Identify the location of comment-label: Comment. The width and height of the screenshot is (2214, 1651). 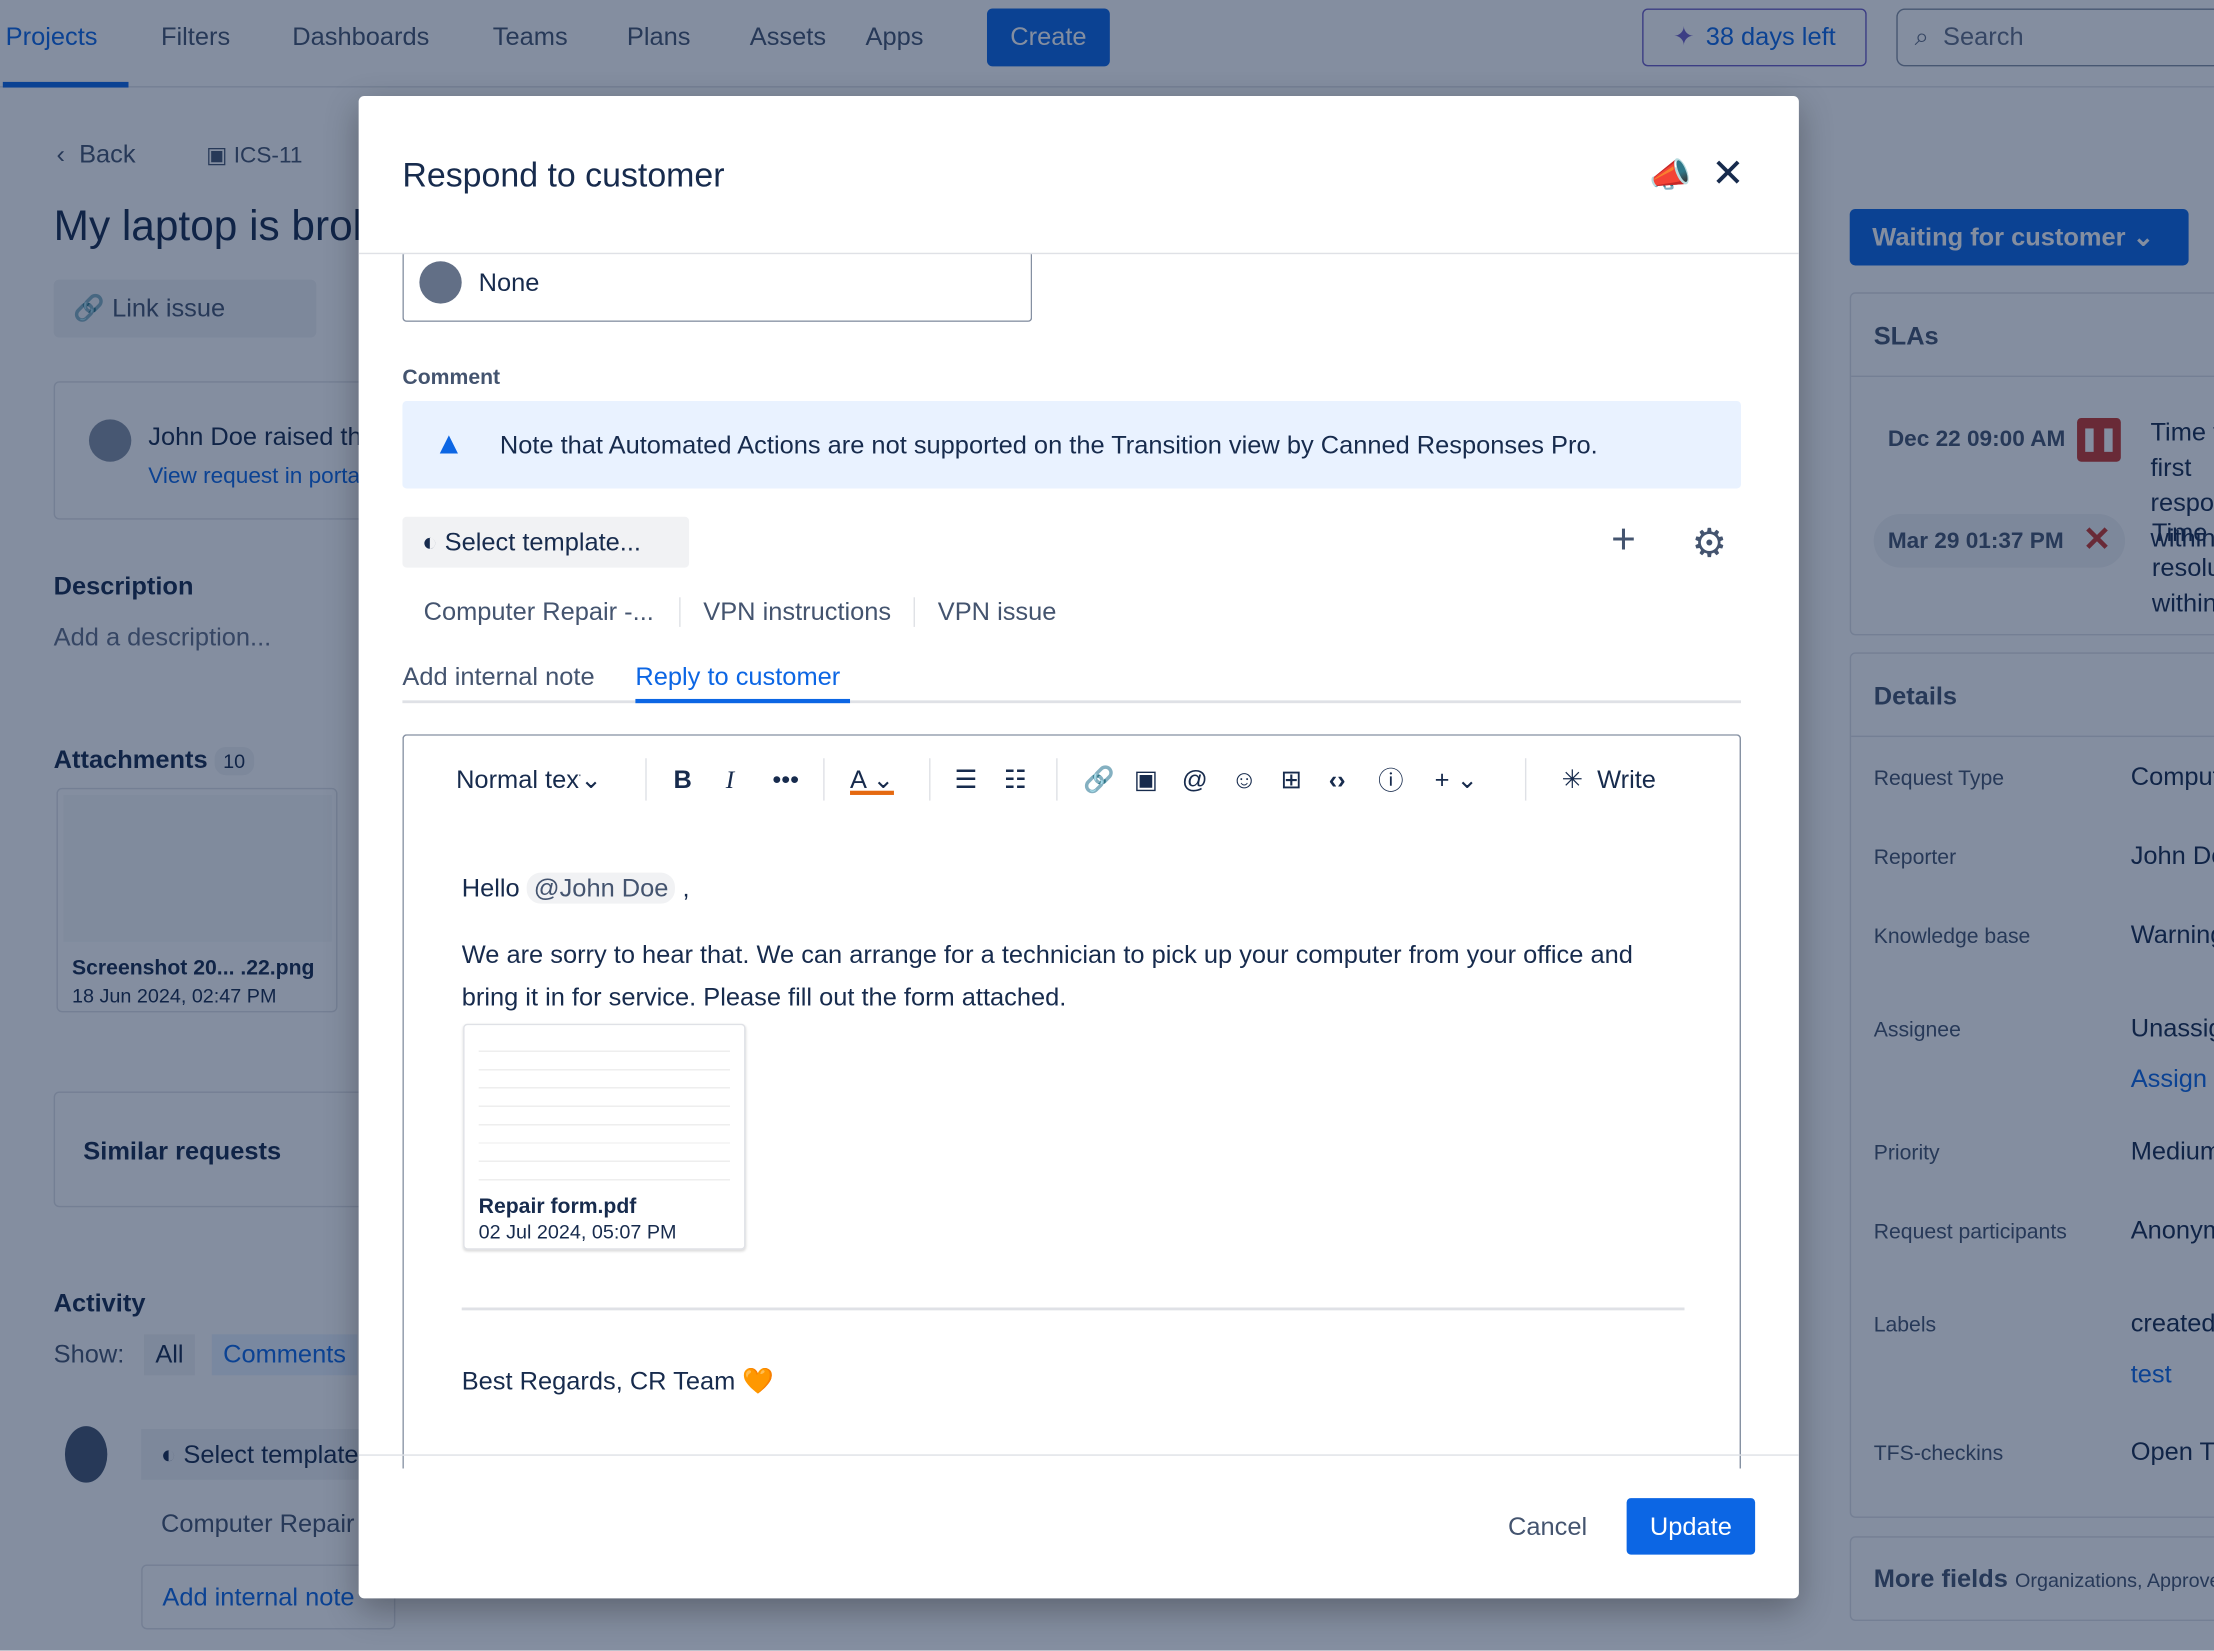
(451, 377).